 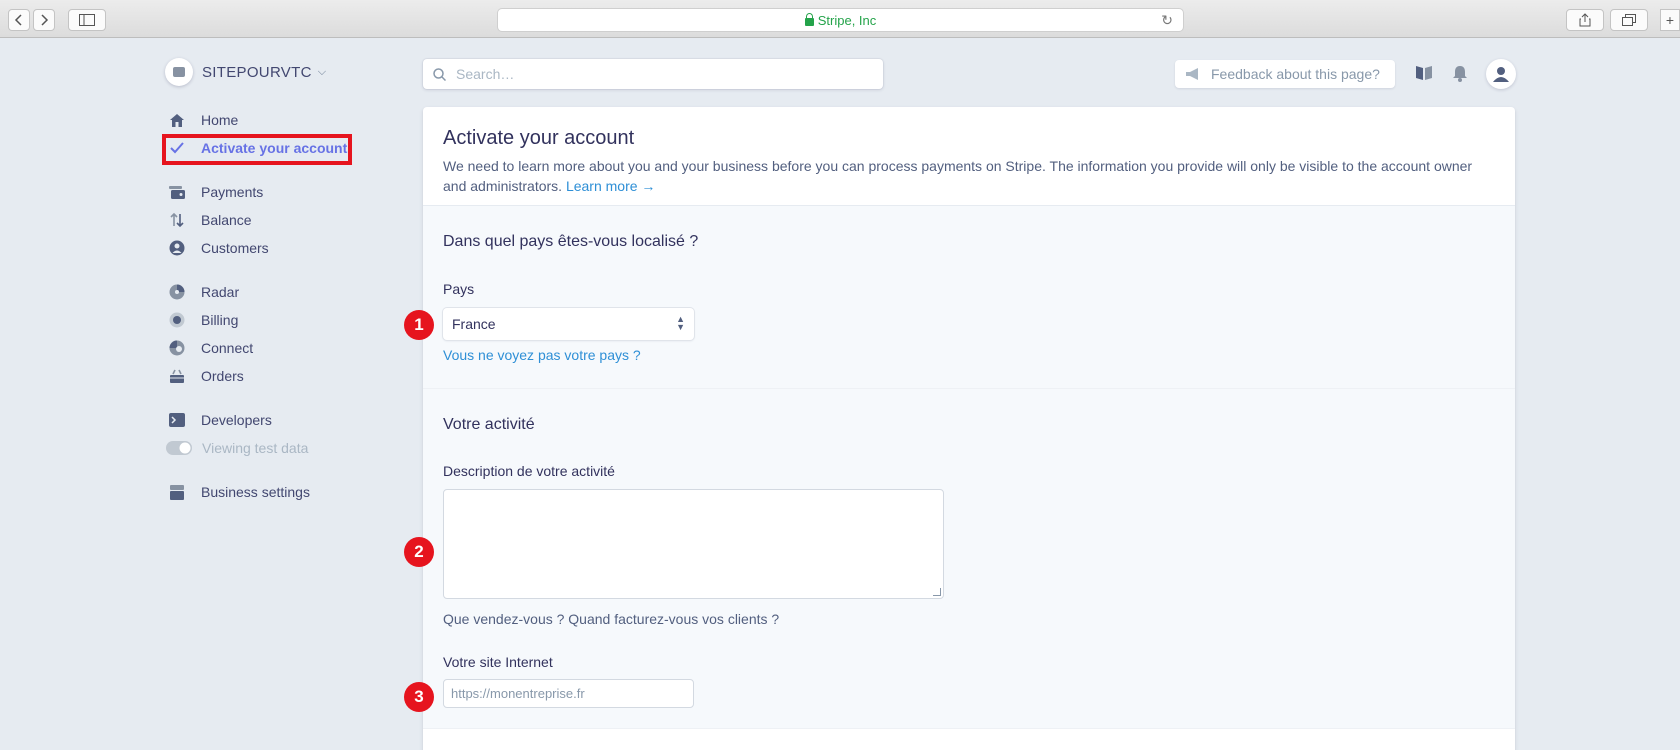 What do you see at coordinates (177, 420) in the screenshot?
I see `terminal-icon` at bounding box center [177, 420].